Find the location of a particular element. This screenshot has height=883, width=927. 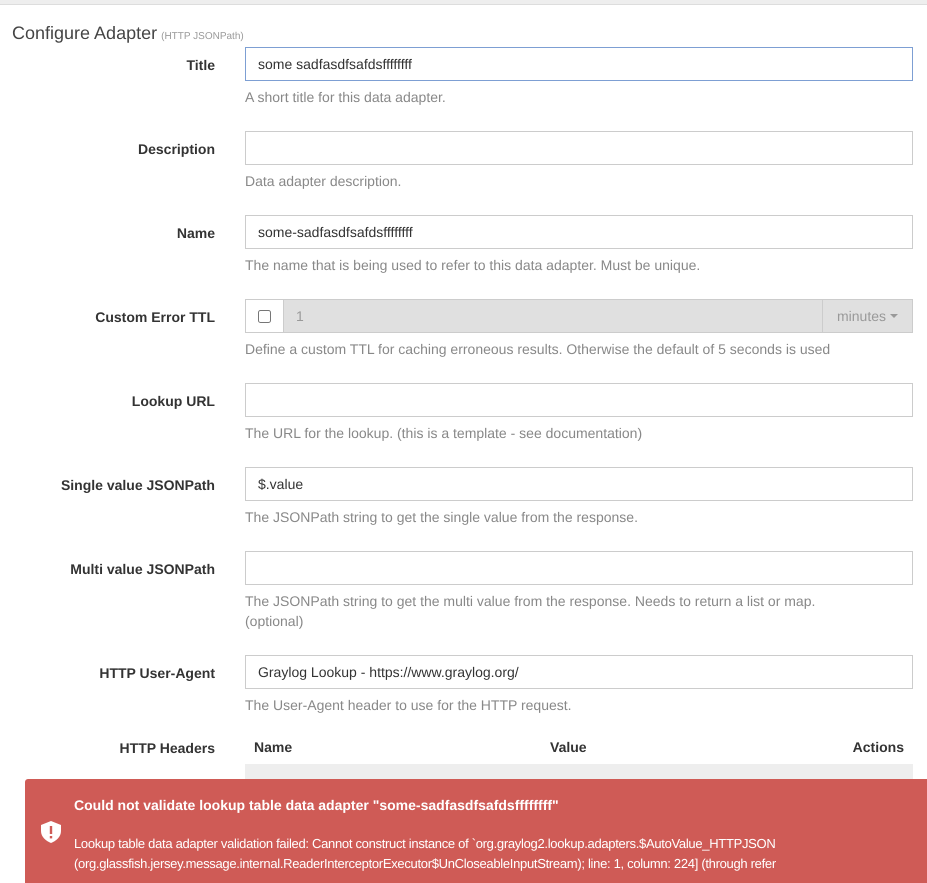

field-label: Lookup URL is located at coordinates (173, 401).